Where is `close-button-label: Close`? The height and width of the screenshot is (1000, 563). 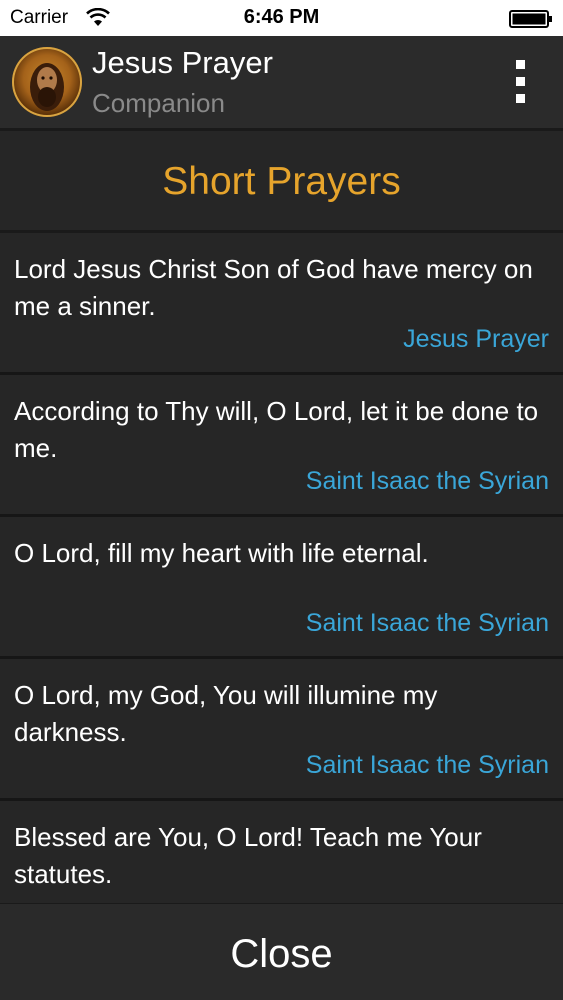 close-button-label: Close is located at coordinates (281, 954).